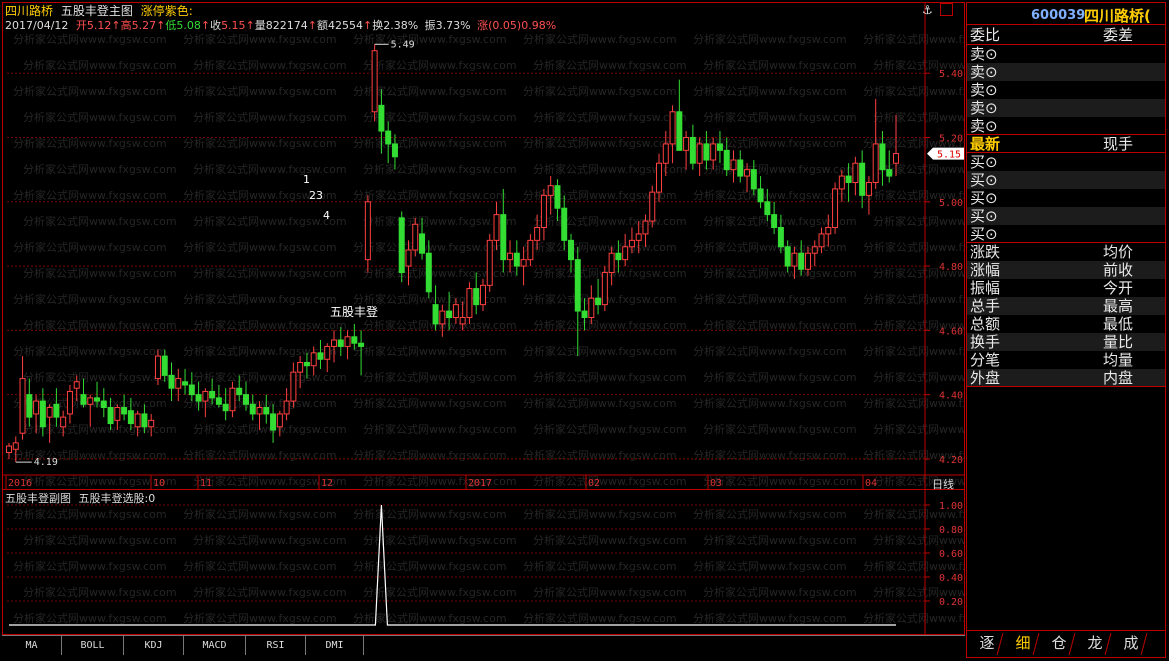 The height and width of the screenshot is (661, 1169). What do you see at coordinates (505, 25) in the screenshot?
I see `change-value: (0.05)` at bounding box center [505, 25].